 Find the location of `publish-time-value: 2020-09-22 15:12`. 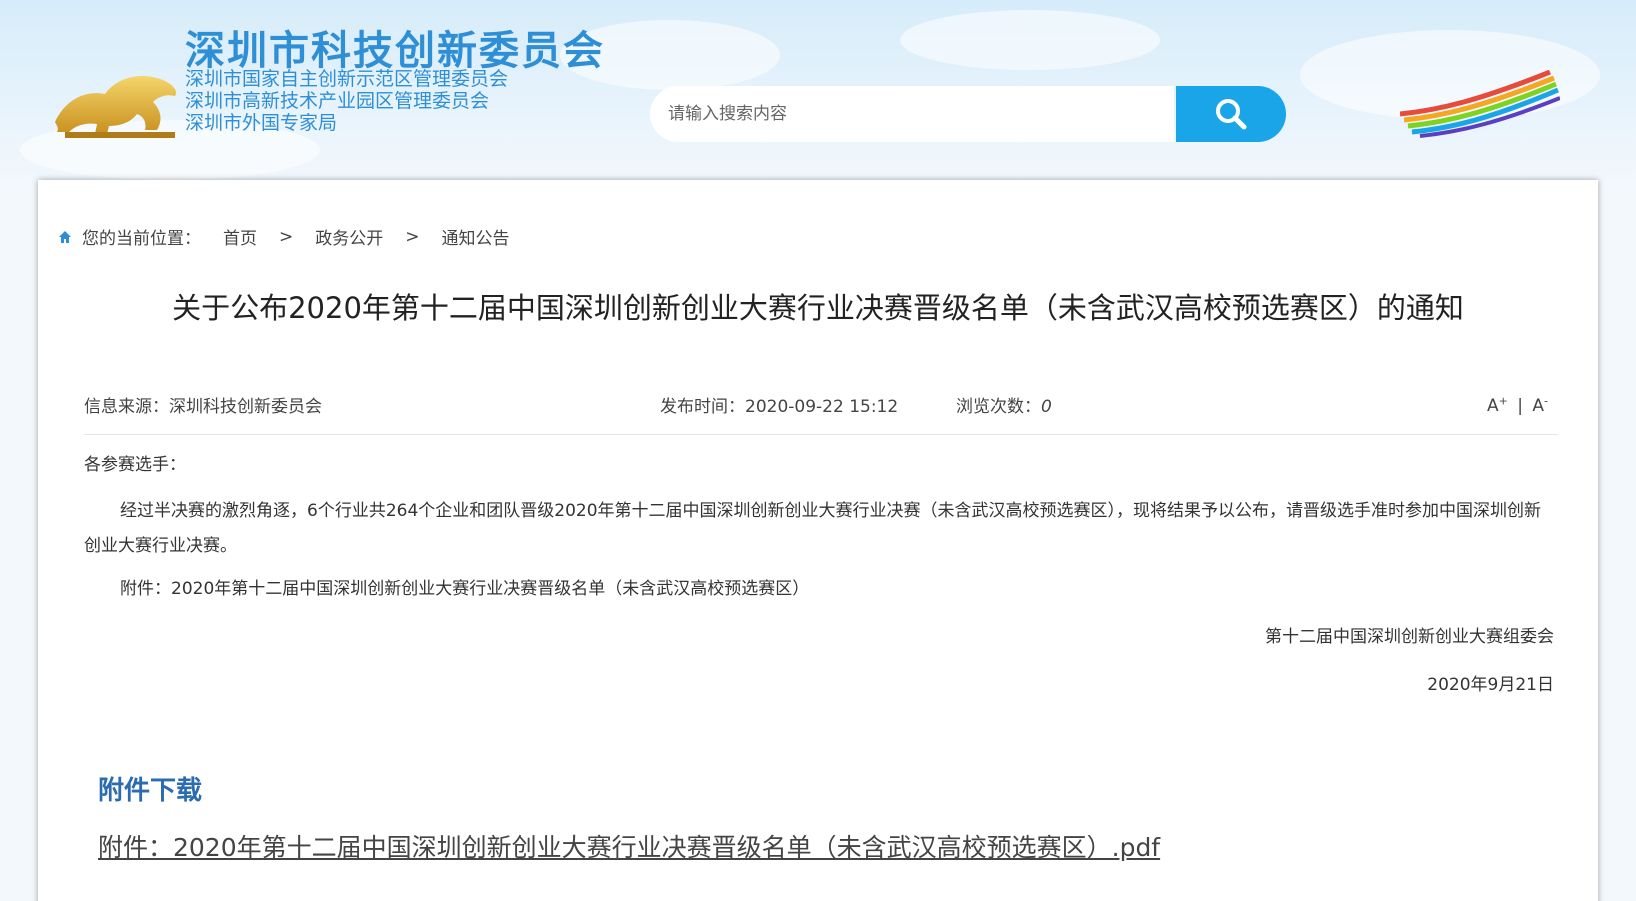

publish-time-value: 2020-09-22 15:12 is located at coordinates (822, 407).